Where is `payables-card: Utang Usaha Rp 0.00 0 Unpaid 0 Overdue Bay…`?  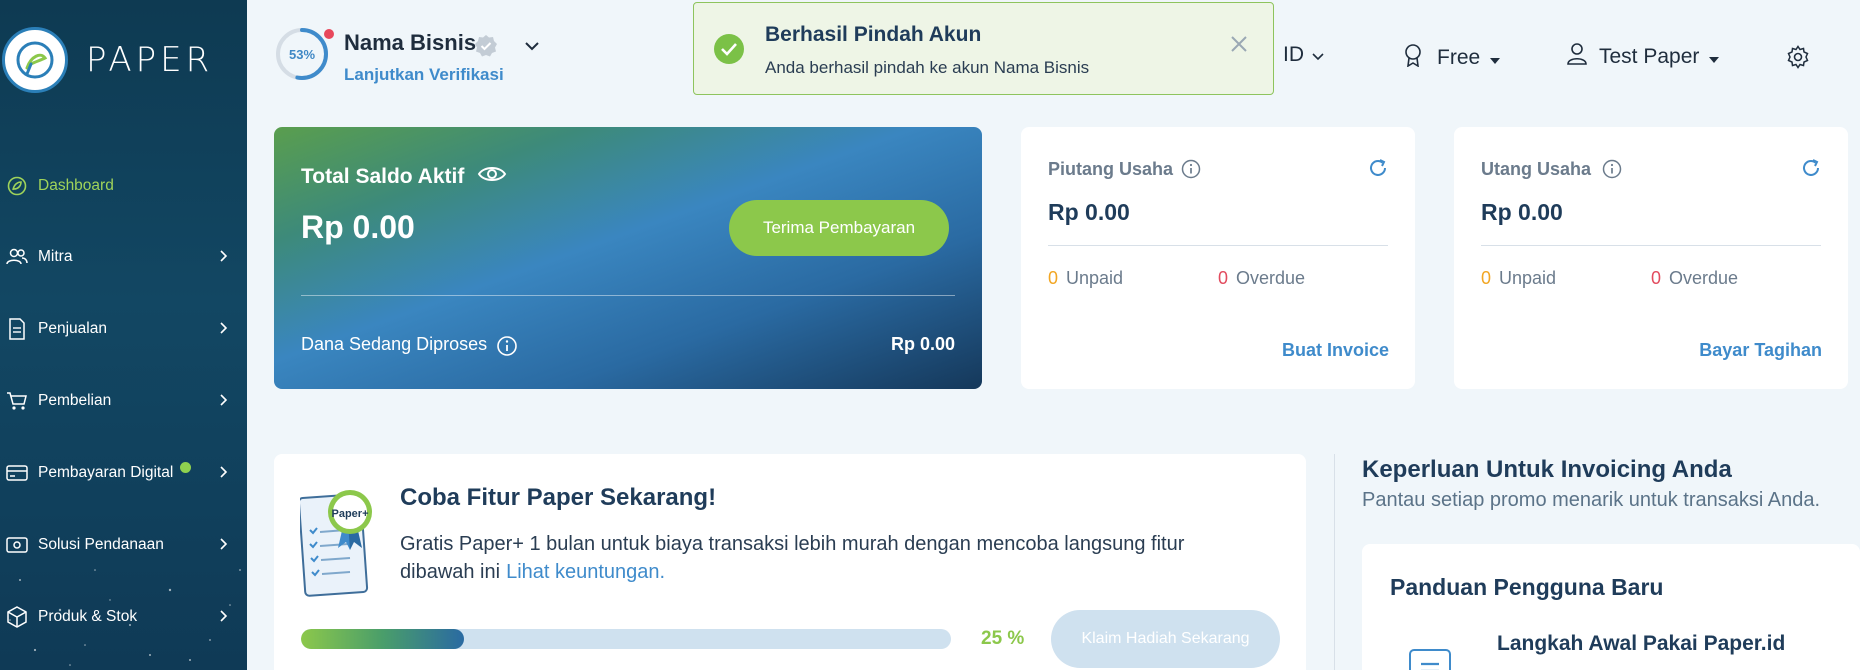
payables-card: Utang Usaha Rp 0.00 0 Unpaid 0 Overdue Bay… is located at coordinates (1651, 258).